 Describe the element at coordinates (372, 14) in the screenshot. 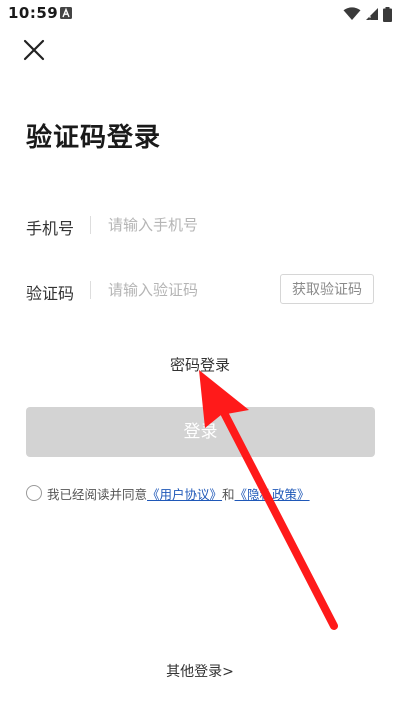

I see `signal-icon` at that location.